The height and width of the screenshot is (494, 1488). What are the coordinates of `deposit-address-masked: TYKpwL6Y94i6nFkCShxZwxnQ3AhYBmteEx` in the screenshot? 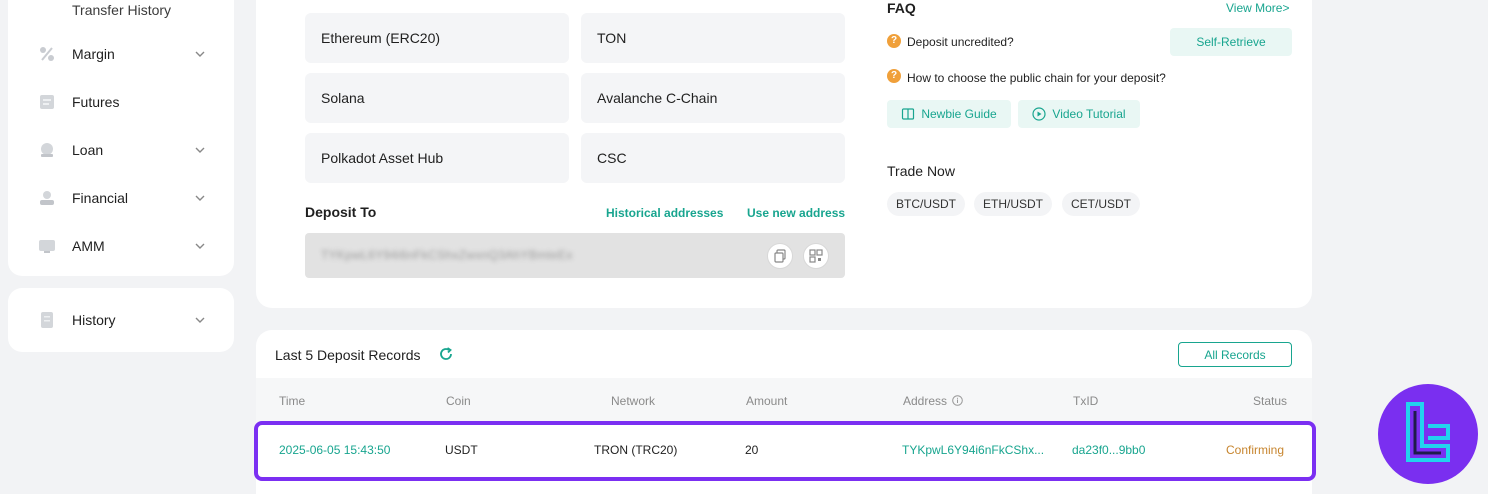 It's located at (447, 255).